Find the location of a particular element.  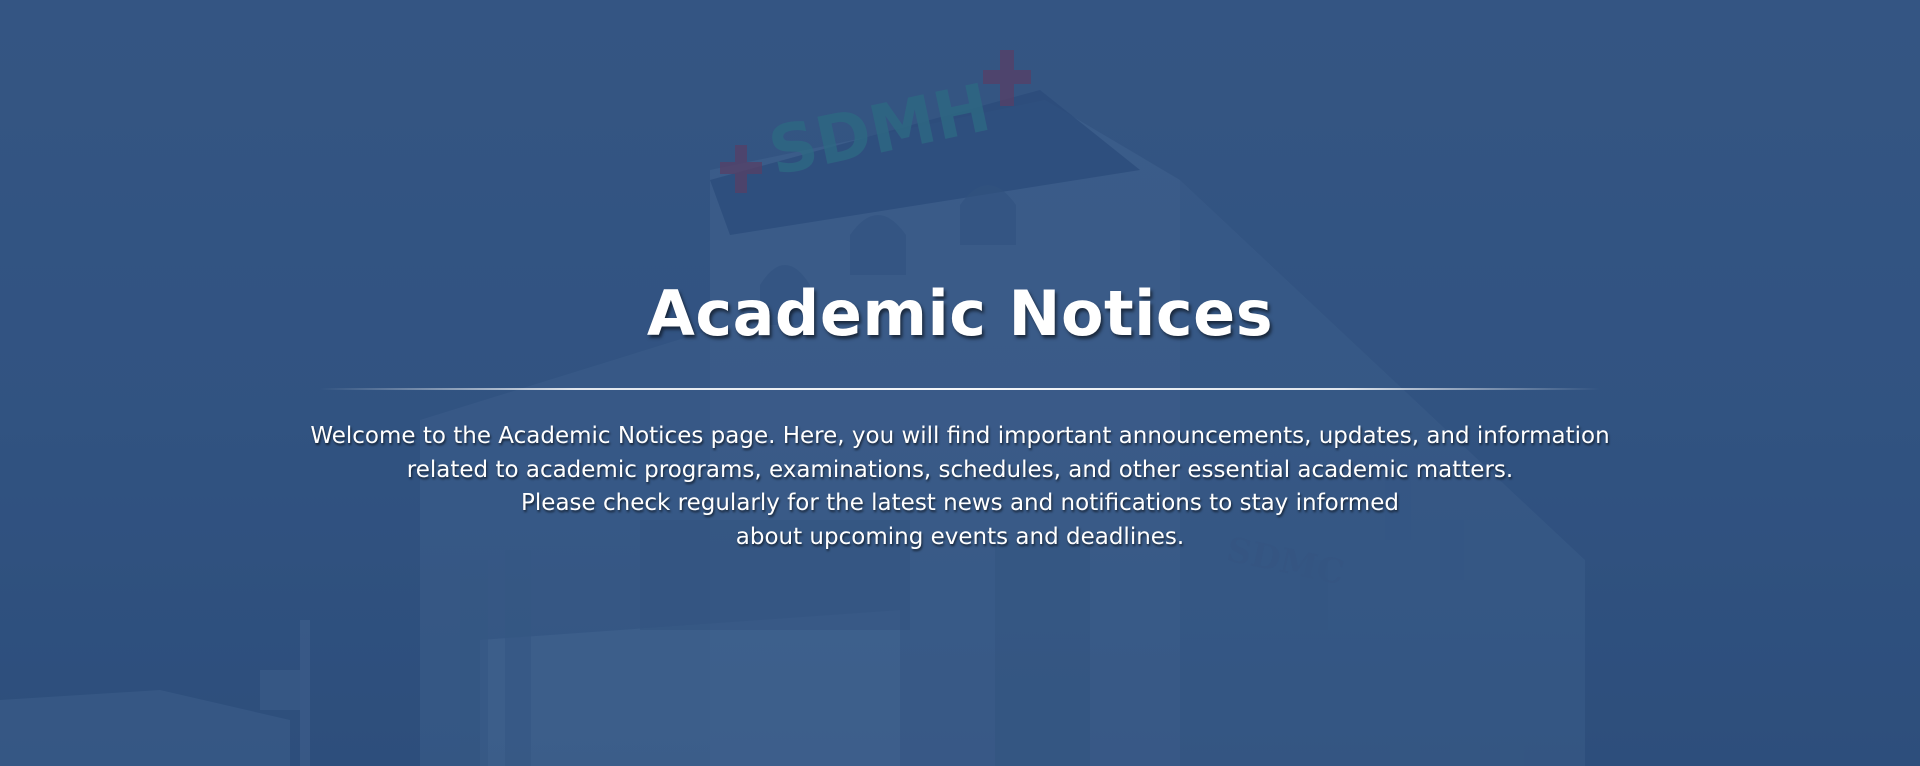

title-divider is located at coordinates (960, 389).